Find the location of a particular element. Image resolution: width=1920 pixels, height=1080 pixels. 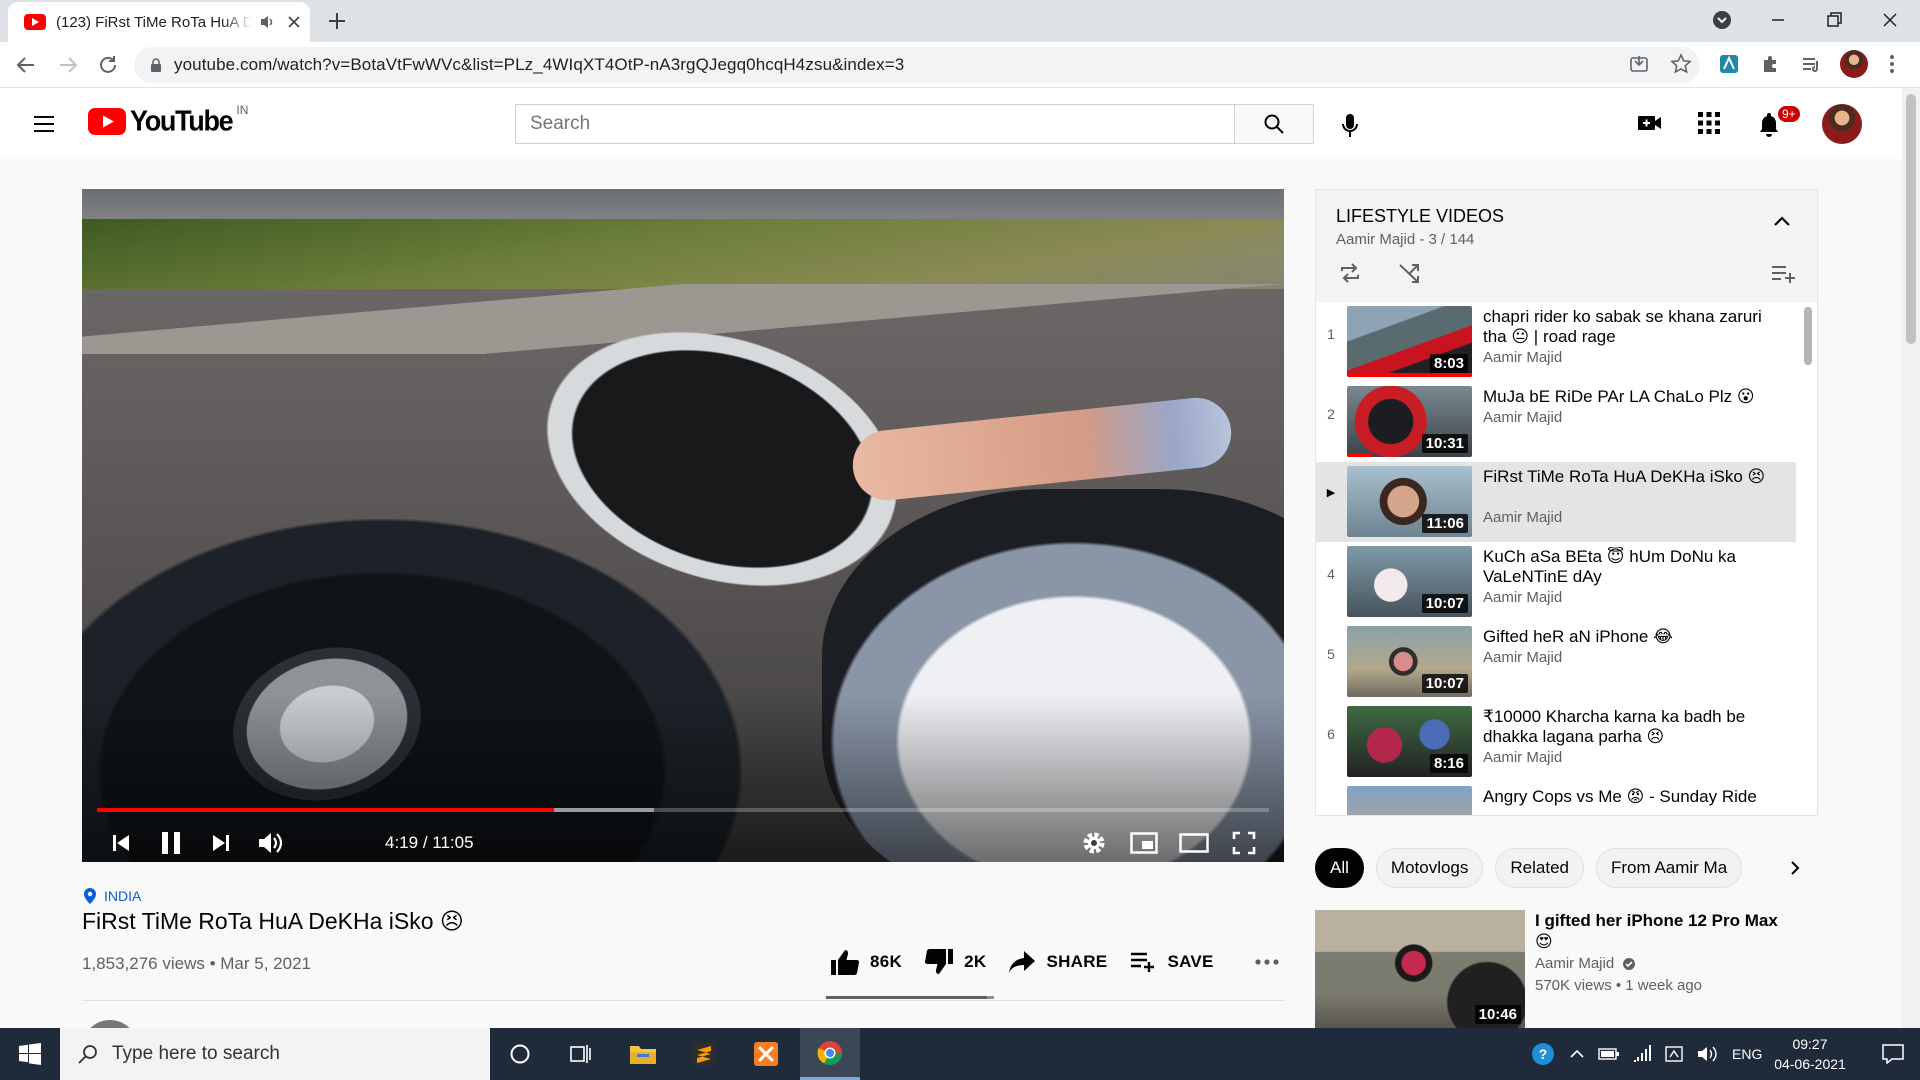

file-explorer-app is located at coordinates (643, 1054).